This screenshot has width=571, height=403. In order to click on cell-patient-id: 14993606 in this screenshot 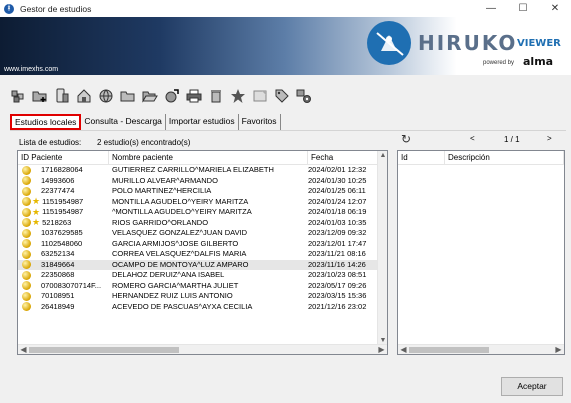, I will do `click(63, 181)`.